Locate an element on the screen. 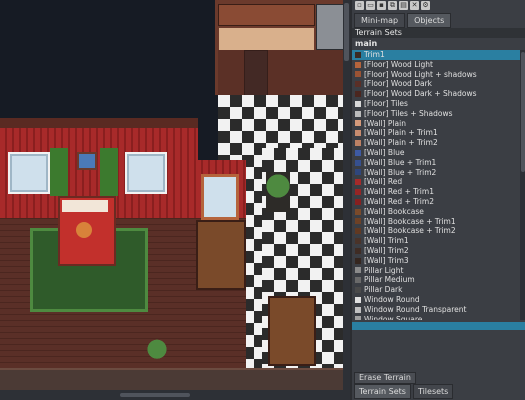  window-left is located at coordinates (29, 173).